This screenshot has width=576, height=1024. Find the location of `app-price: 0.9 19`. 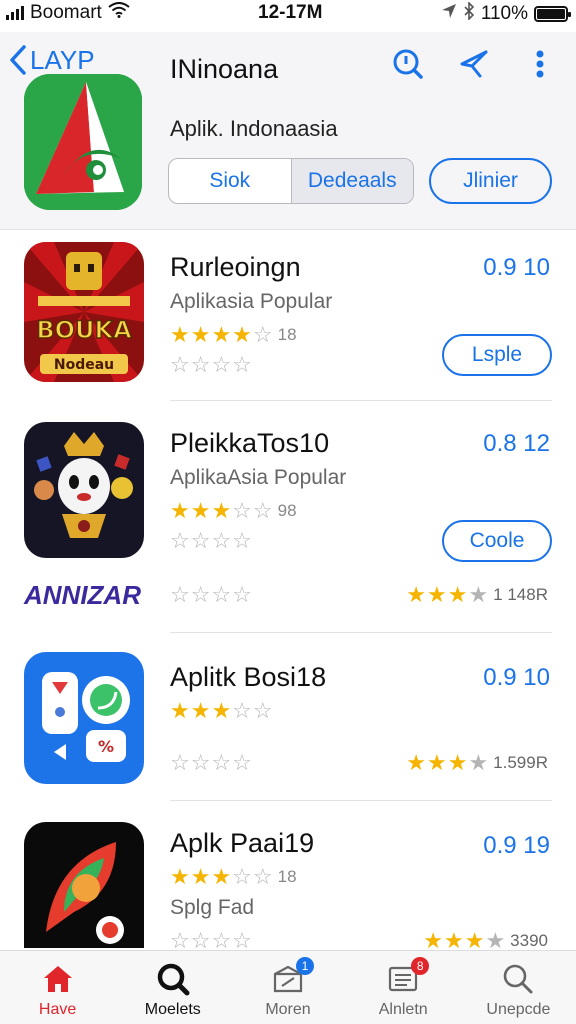

app-price: 0.9 19 is located at coordinates (516, 845).